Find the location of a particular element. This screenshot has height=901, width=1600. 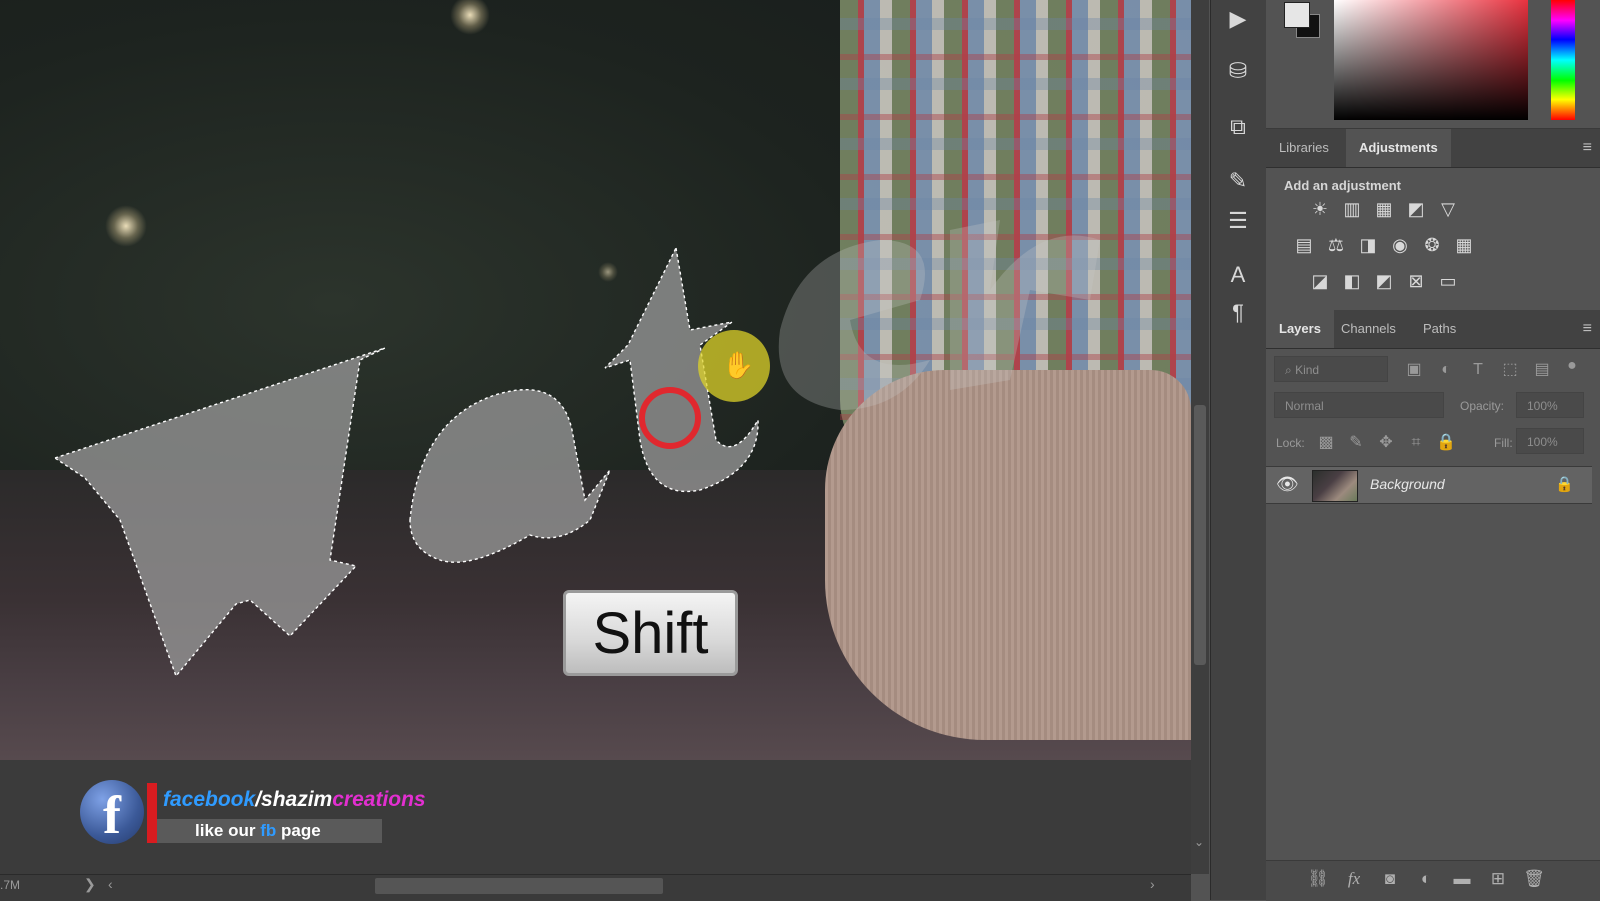

like-suffix: page is located at coordinates (300, 830).